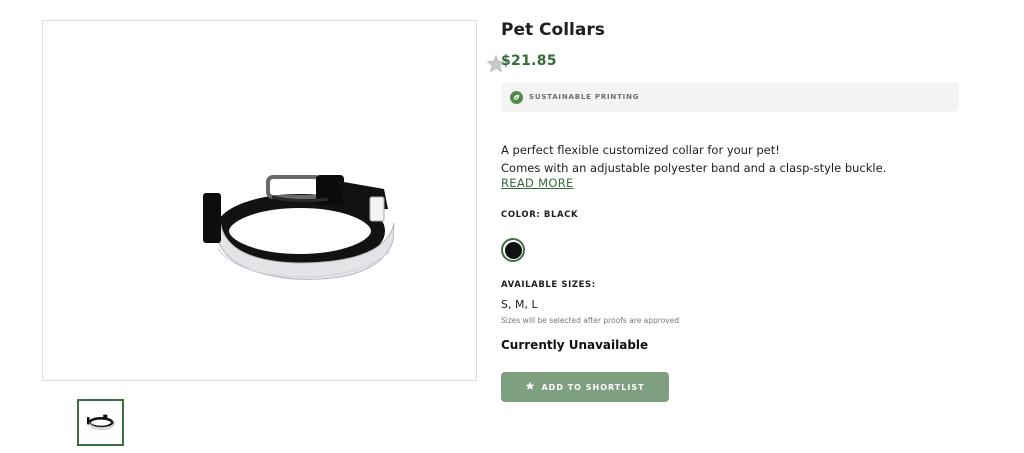  I want to click on swatch-fill, so click(513, 250).